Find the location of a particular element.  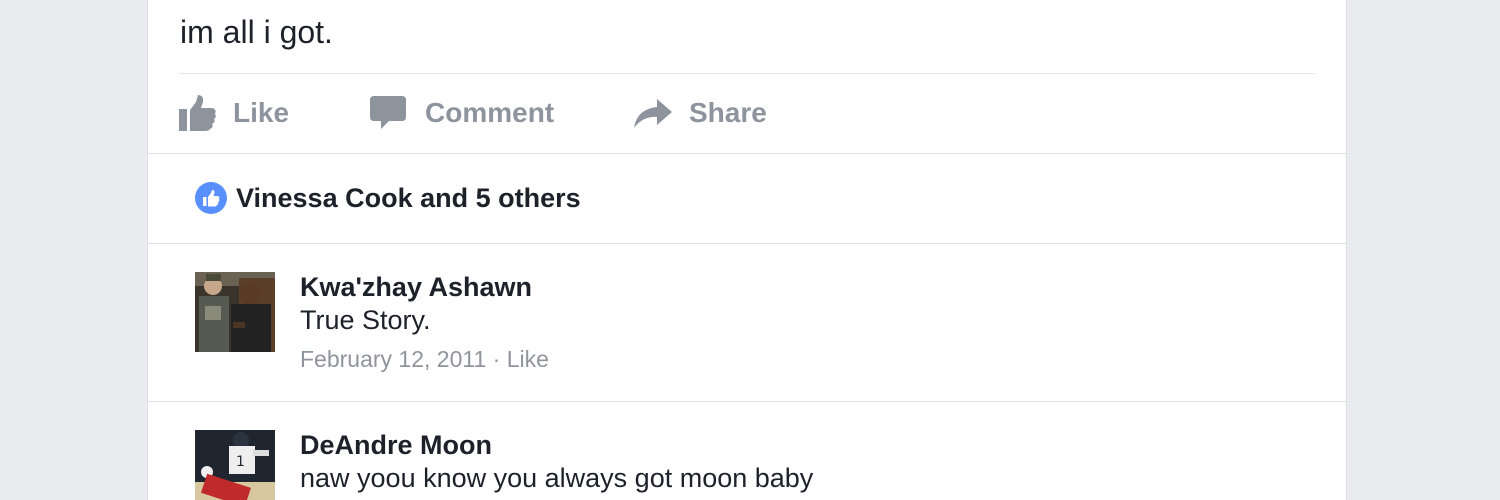

post-text: im all i got. is located at coordinates (256, 32).